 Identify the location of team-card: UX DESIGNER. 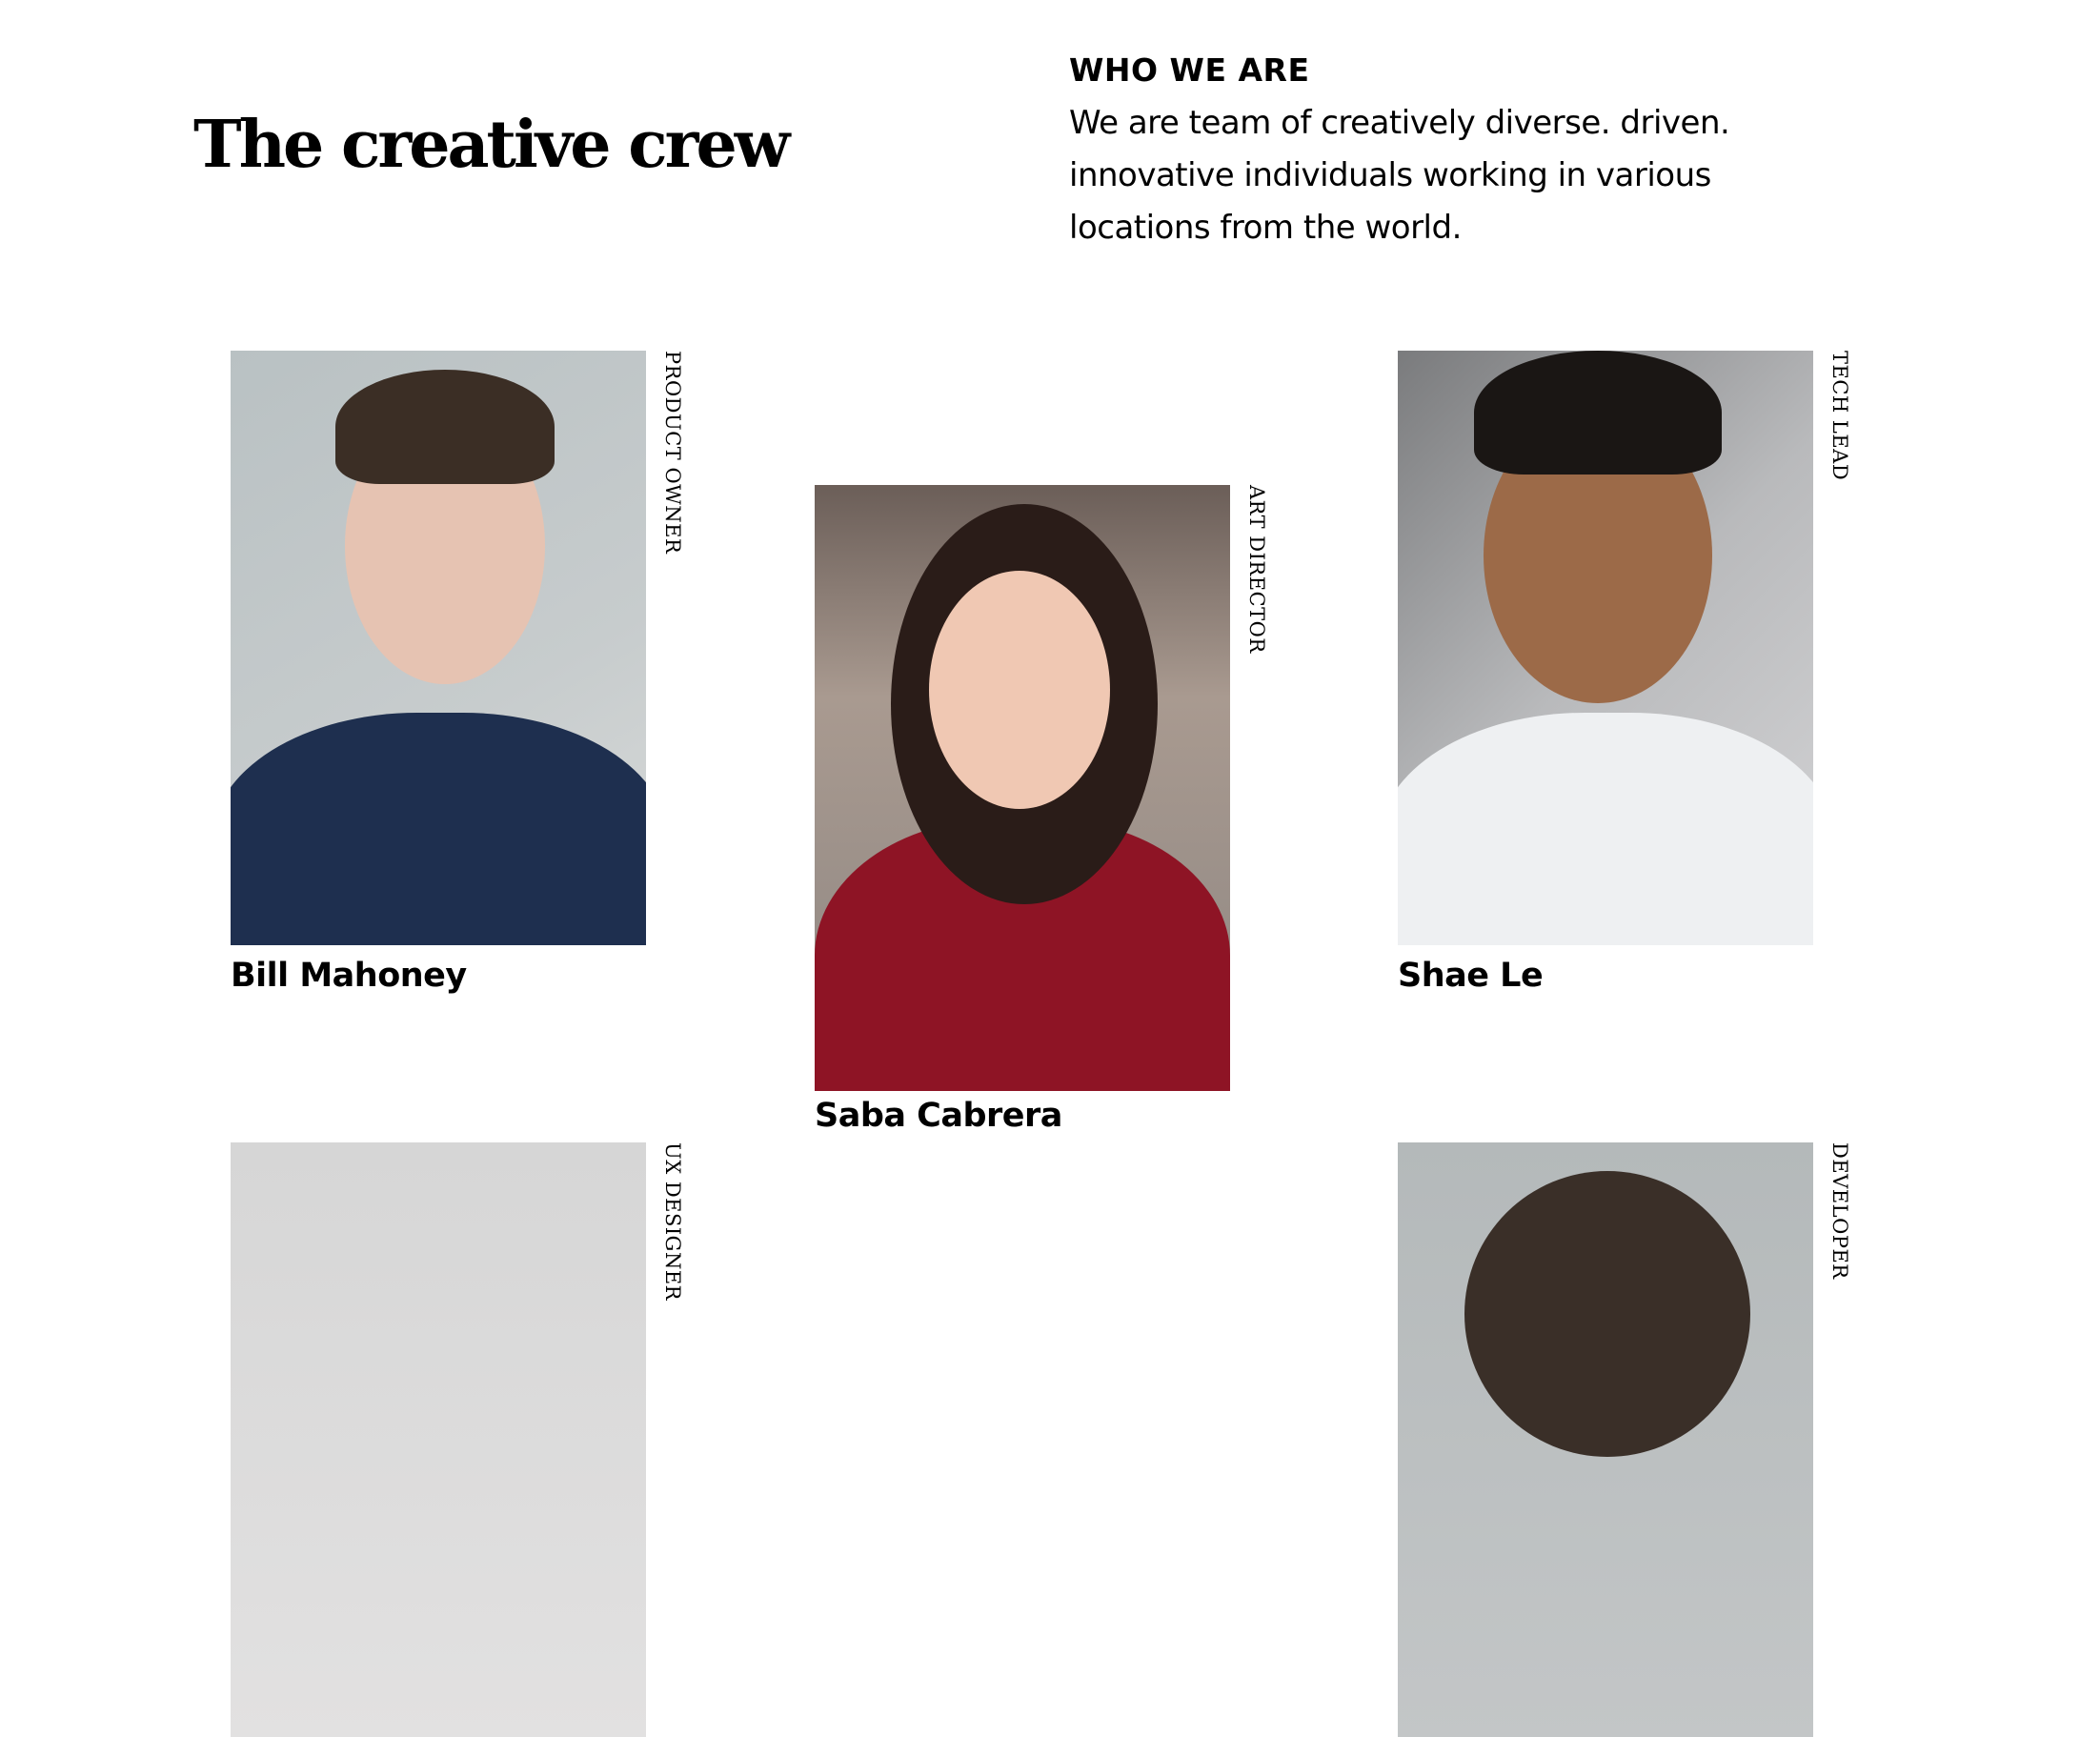
(457, 1439).